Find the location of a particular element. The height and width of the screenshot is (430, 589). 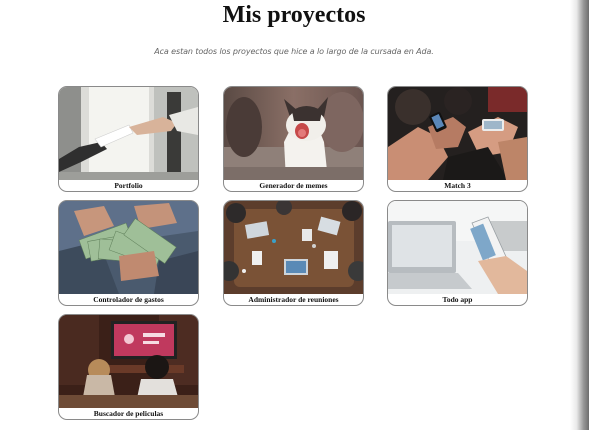

project-card-generador-de-memes: Generador de memes is located at coordinates (293, 139).